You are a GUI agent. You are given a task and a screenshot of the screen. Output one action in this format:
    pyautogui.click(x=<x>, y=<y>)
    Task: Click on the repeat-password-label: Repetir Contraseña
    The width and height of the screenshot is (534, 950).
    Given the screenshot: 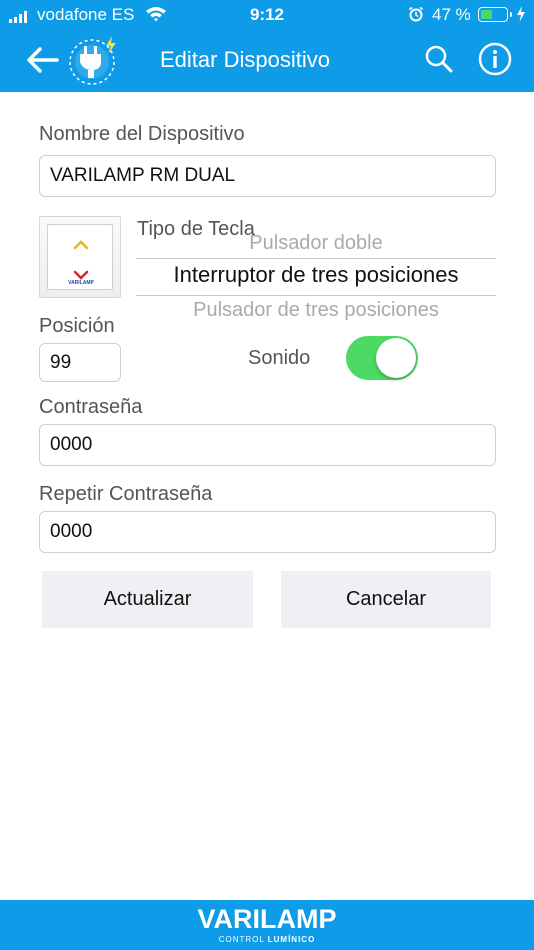 What is the action you would take?
    pyautogui.click(x=126, y=494)
    